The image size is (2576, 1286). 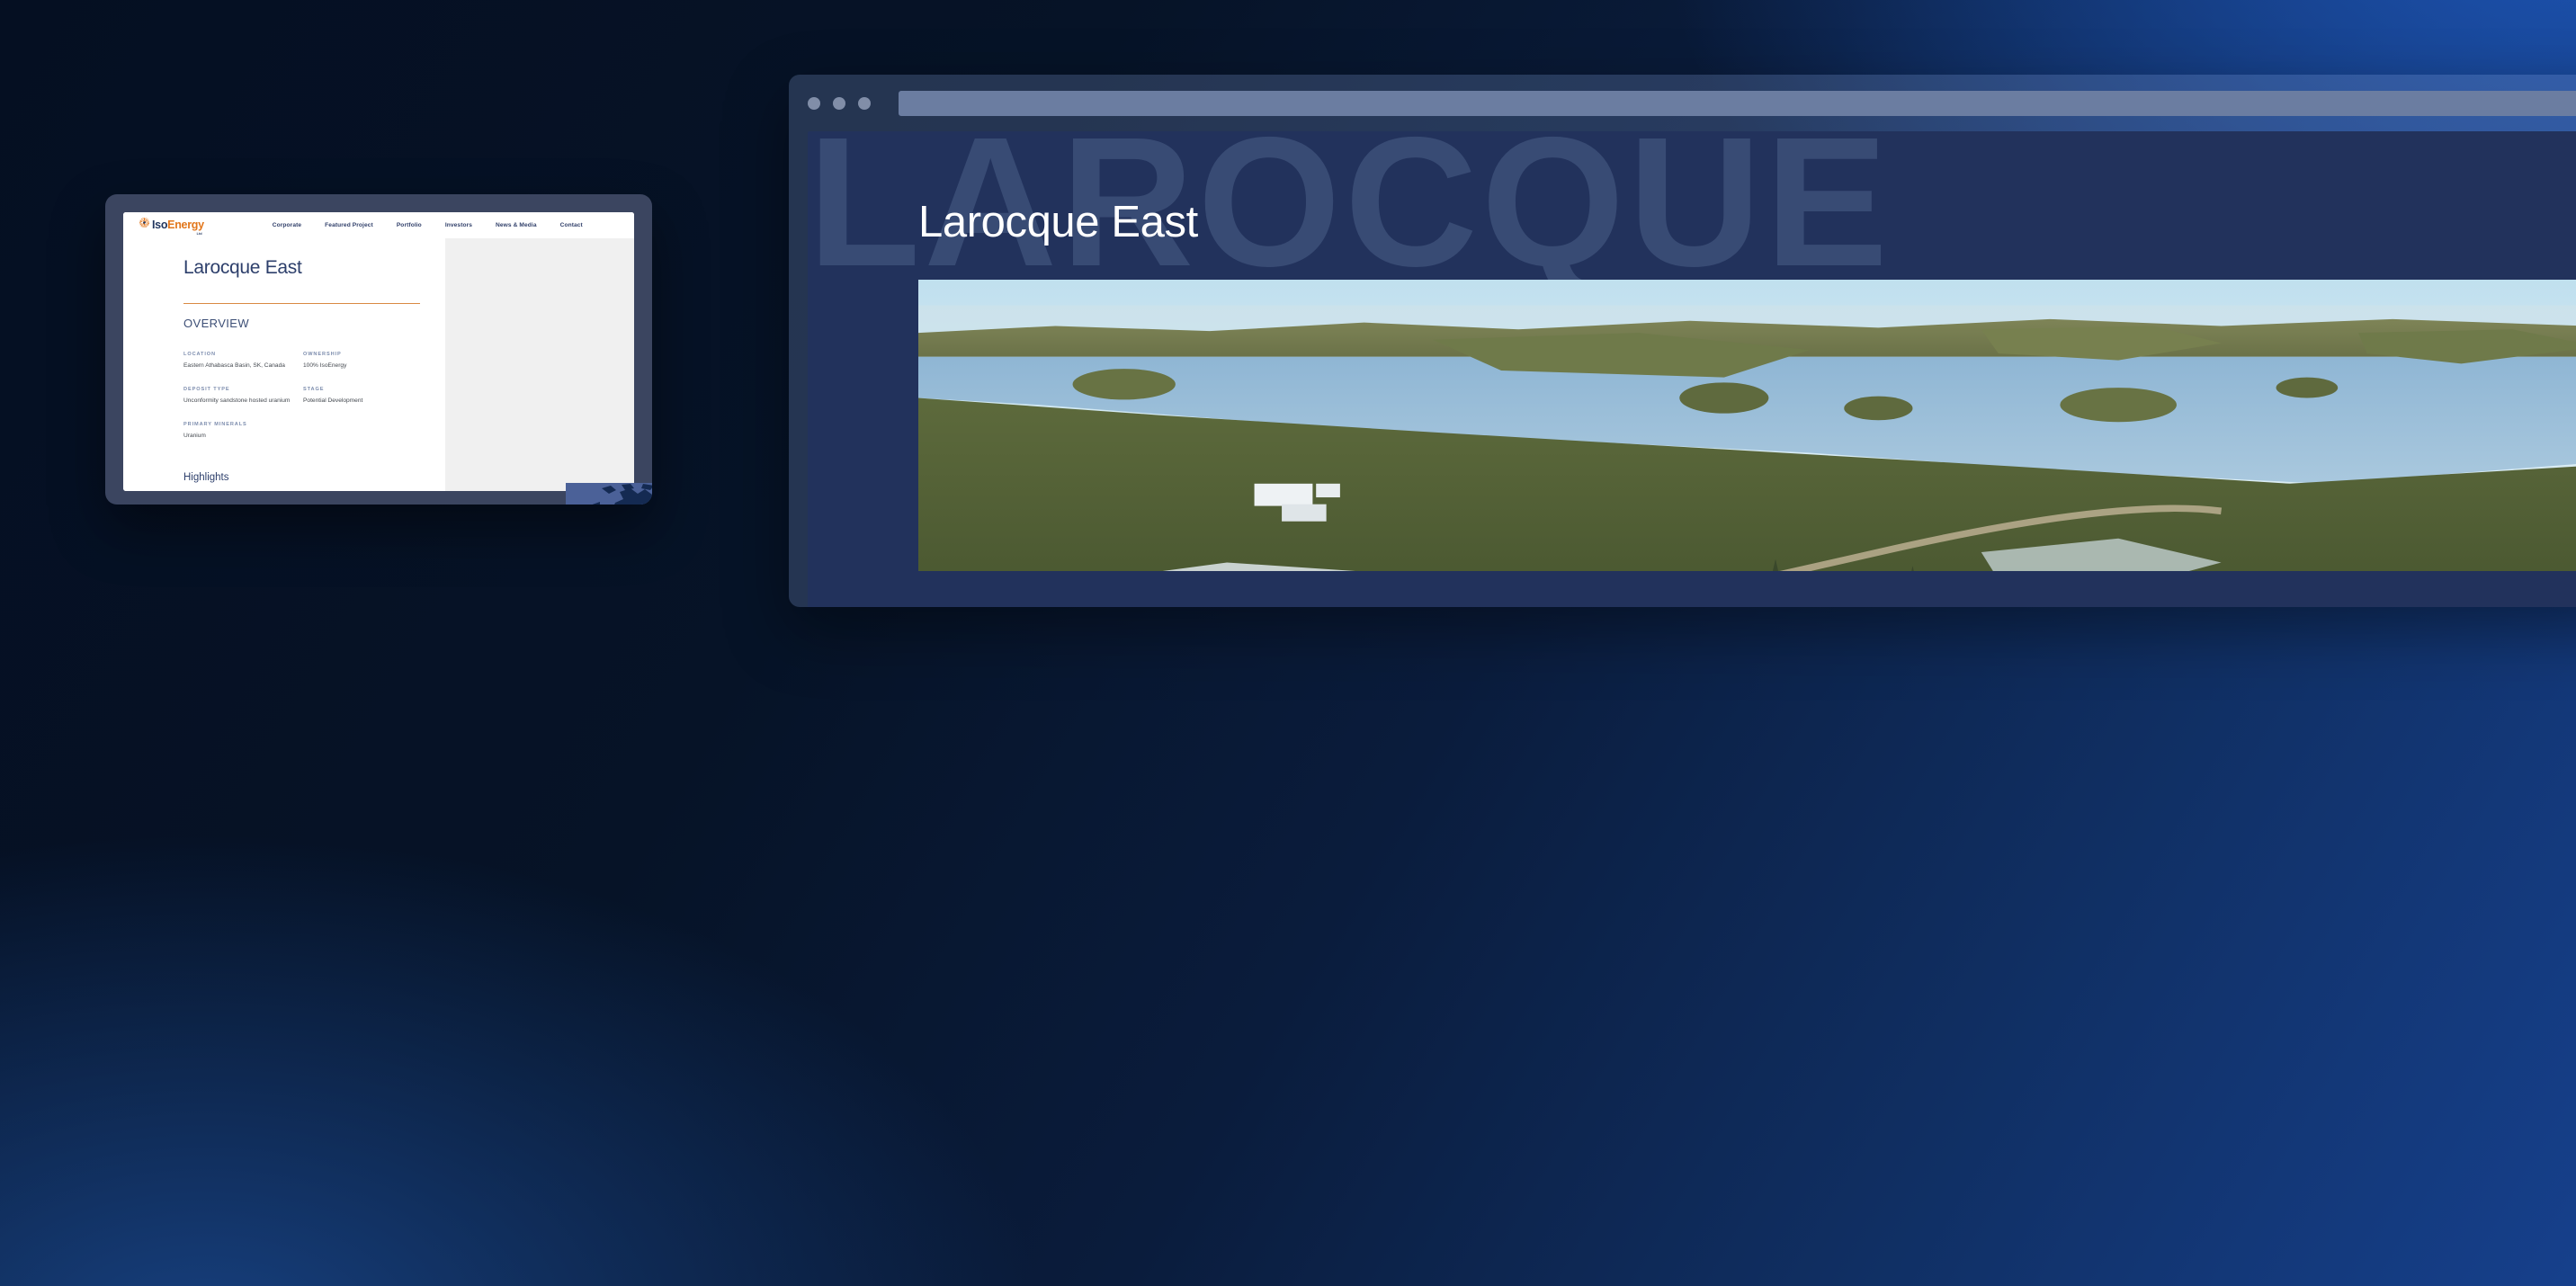 I want to click on overview-heading: OVERVIEW, so click(x=216, y=324).